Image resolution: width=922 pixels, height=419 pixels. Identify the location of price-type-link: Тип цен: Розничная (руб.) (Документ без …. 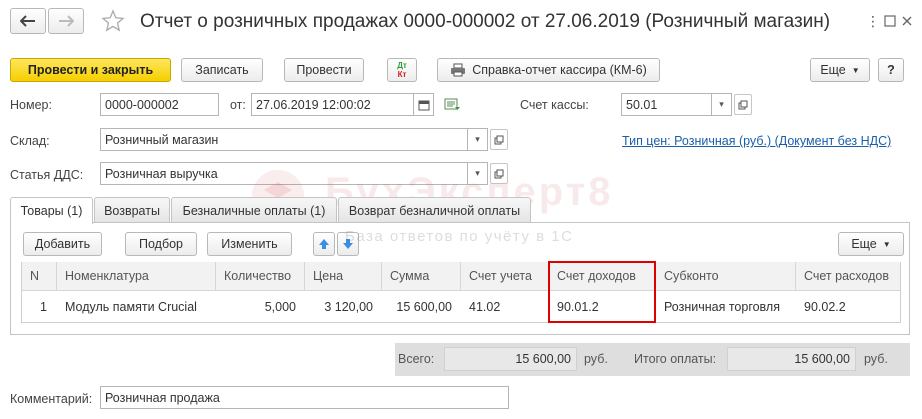
(756, 141).